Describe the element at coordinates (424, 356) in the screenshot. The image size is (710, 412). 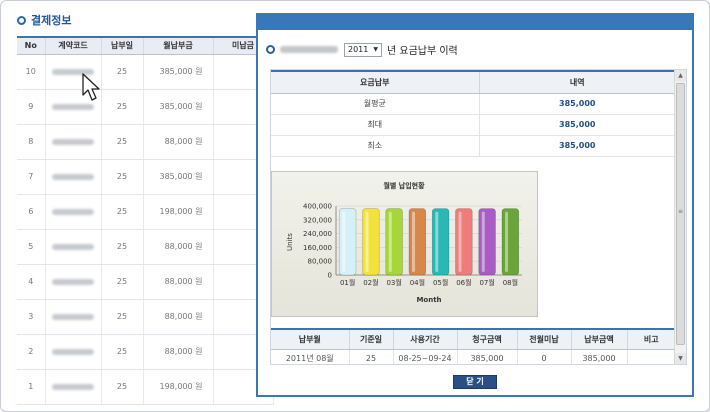
I see `history-cell: 08-25~09-24` at that location.